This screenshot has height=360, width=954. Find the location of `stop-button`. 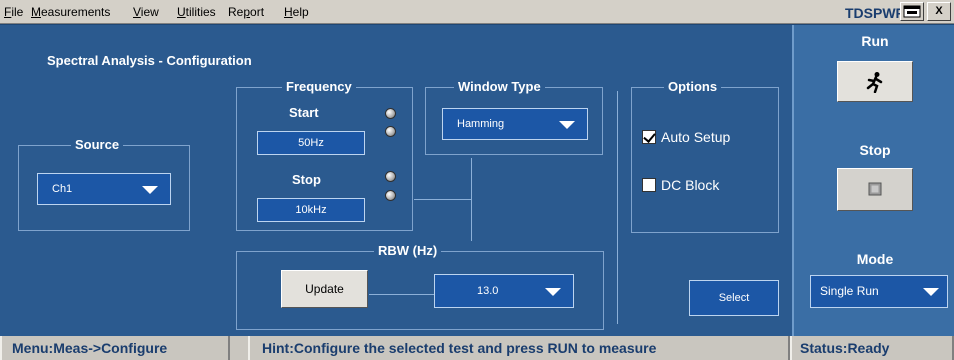

stop-button is located at coordinates (875, 189).